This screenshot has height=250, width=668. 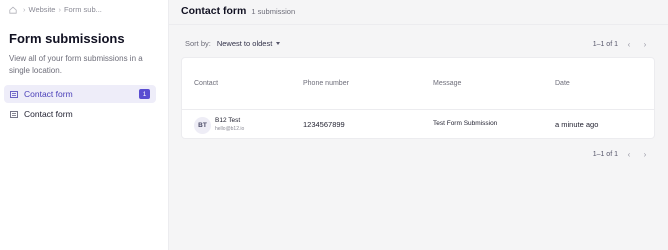 I want to click on contact-name: B12 Test, so click(x=228, y=120).